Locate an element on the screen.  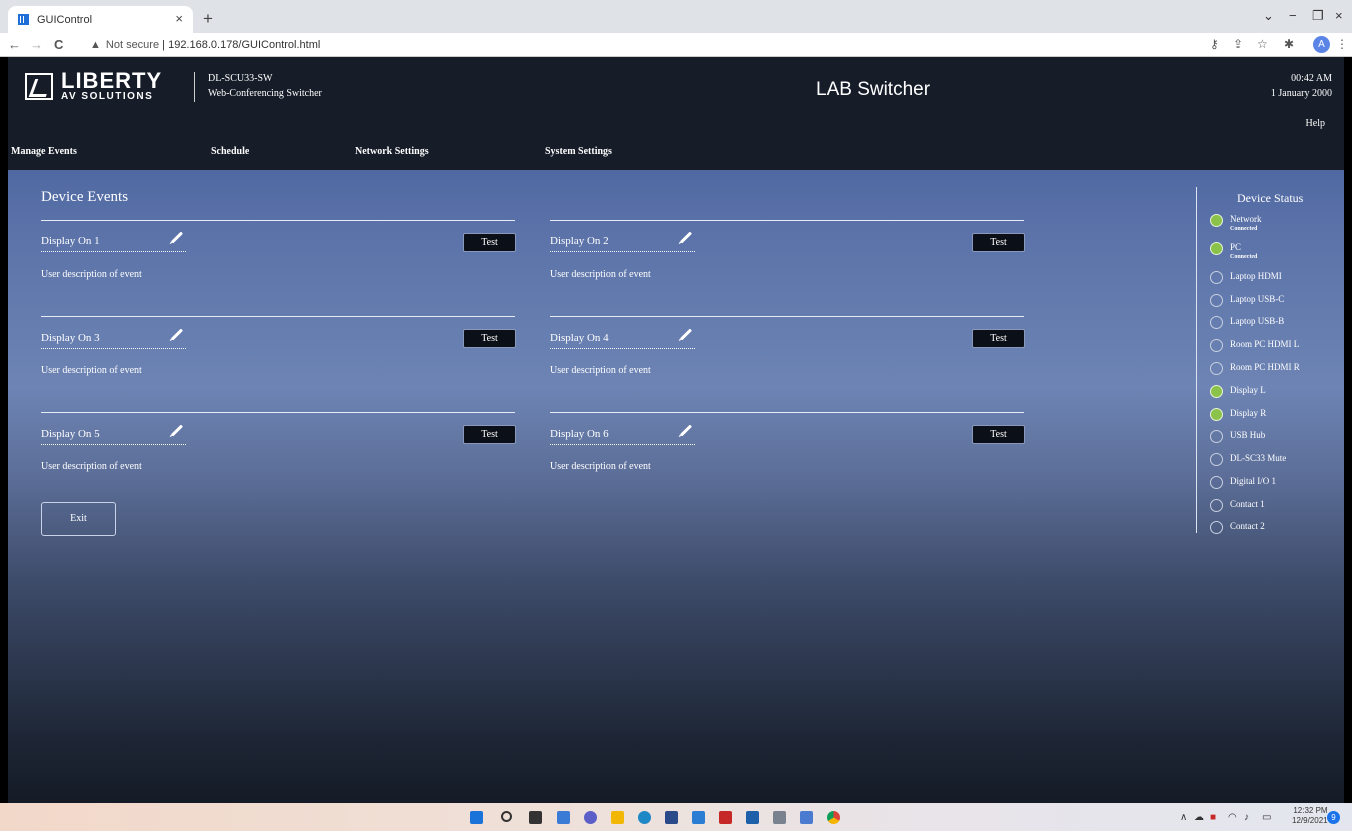
status-label: Digital I/O 1 is located at coordinates (1253, 481).